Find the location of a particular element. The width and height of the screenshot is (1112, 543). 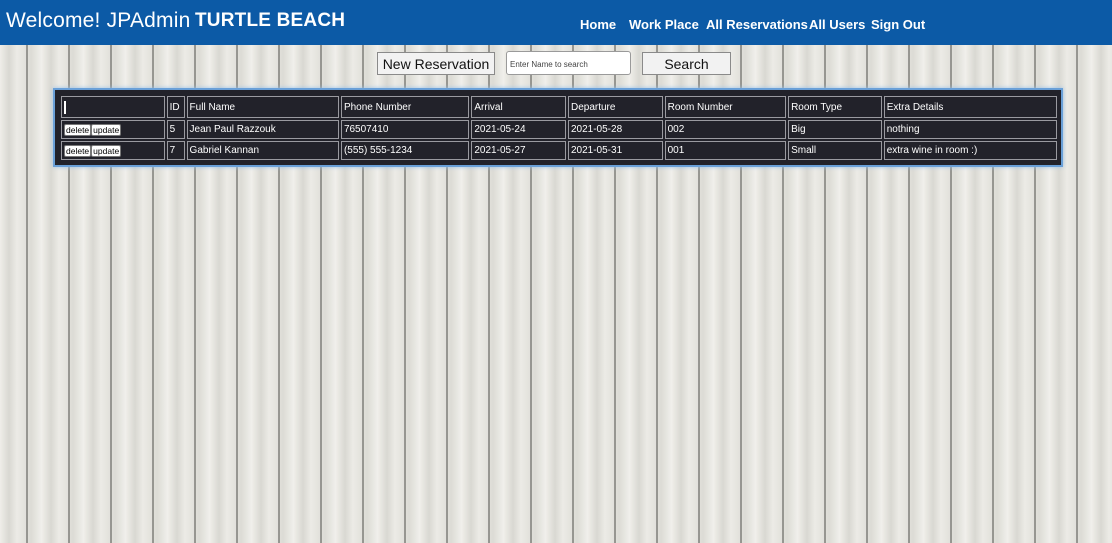

room-type-cell: Big is located at coordinates (835, 129).